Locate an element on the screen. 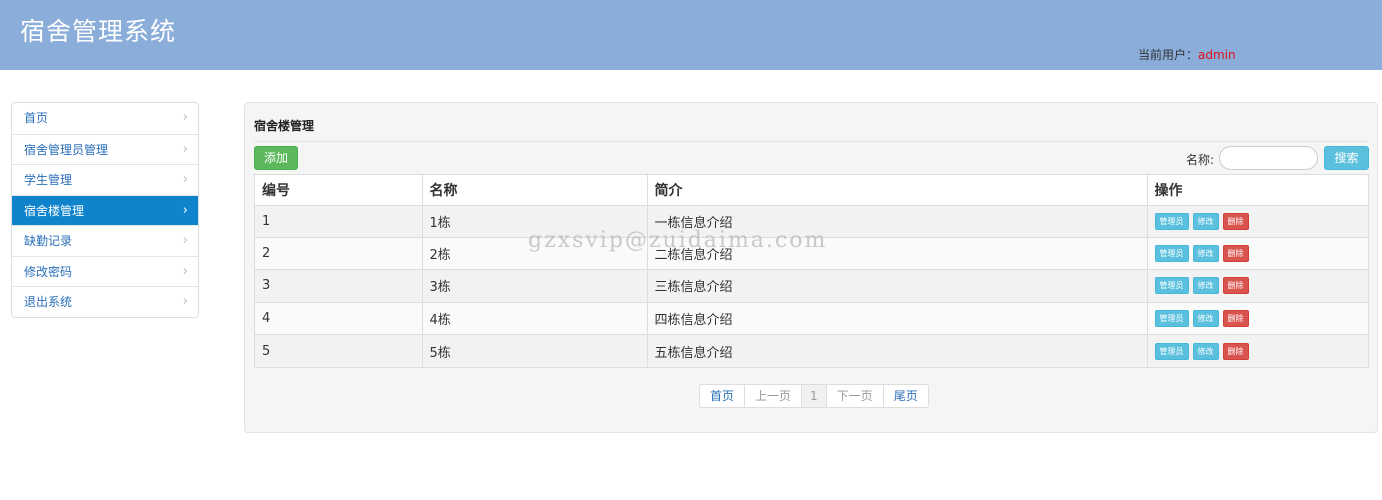  pagination: 首页 上一页 1 下一页 尾页 is located at coordinates (814, 396).